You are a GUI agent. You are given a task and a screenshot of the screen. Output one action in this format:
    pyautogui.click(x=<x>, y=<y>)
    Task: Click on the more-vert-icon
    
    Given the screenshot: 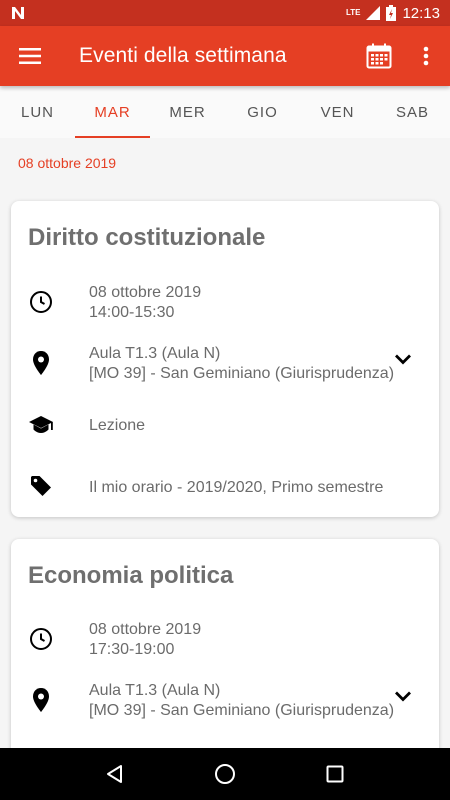 What is the action you would take?
    pyautogui.click(x=426, y=56)
    